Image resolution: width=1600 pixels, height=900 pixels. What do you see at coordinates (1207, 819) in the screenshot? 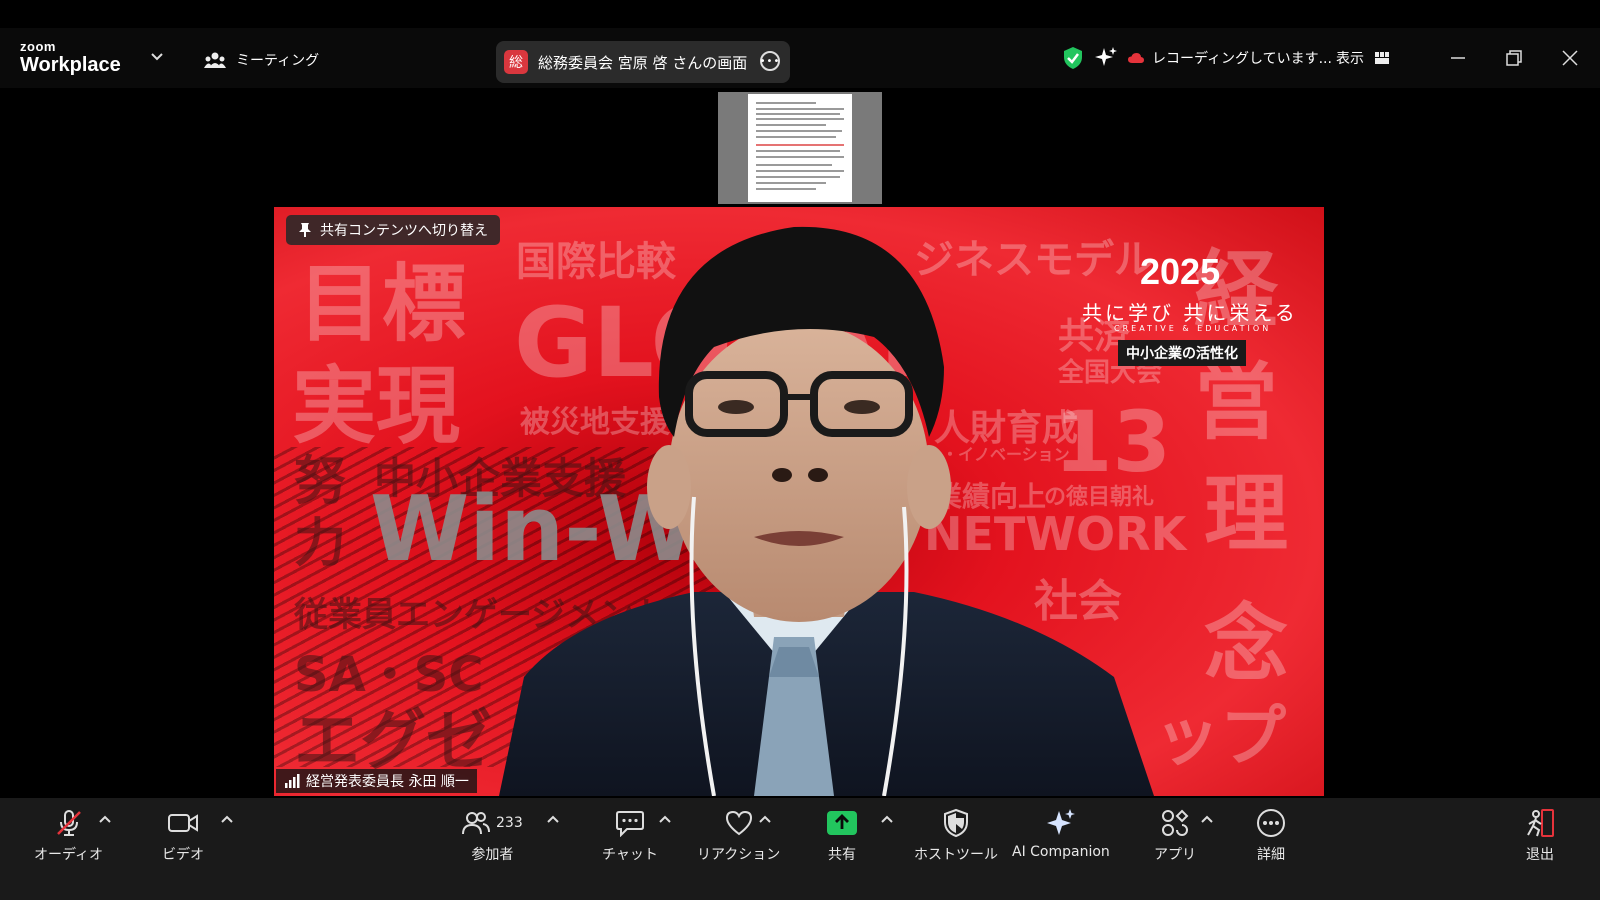
I see `apps-options-chevron-icon` at bounding box center [1207, 819].